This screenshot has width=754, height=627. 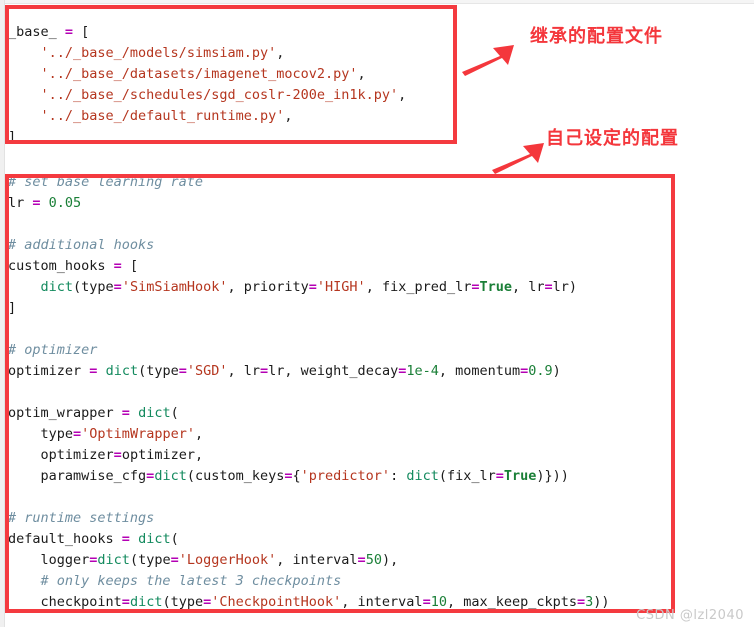 What do you see at coordinates (268, 286) in the screenshot?
I see `code-token: , priority` at bounding box center [268, 286].